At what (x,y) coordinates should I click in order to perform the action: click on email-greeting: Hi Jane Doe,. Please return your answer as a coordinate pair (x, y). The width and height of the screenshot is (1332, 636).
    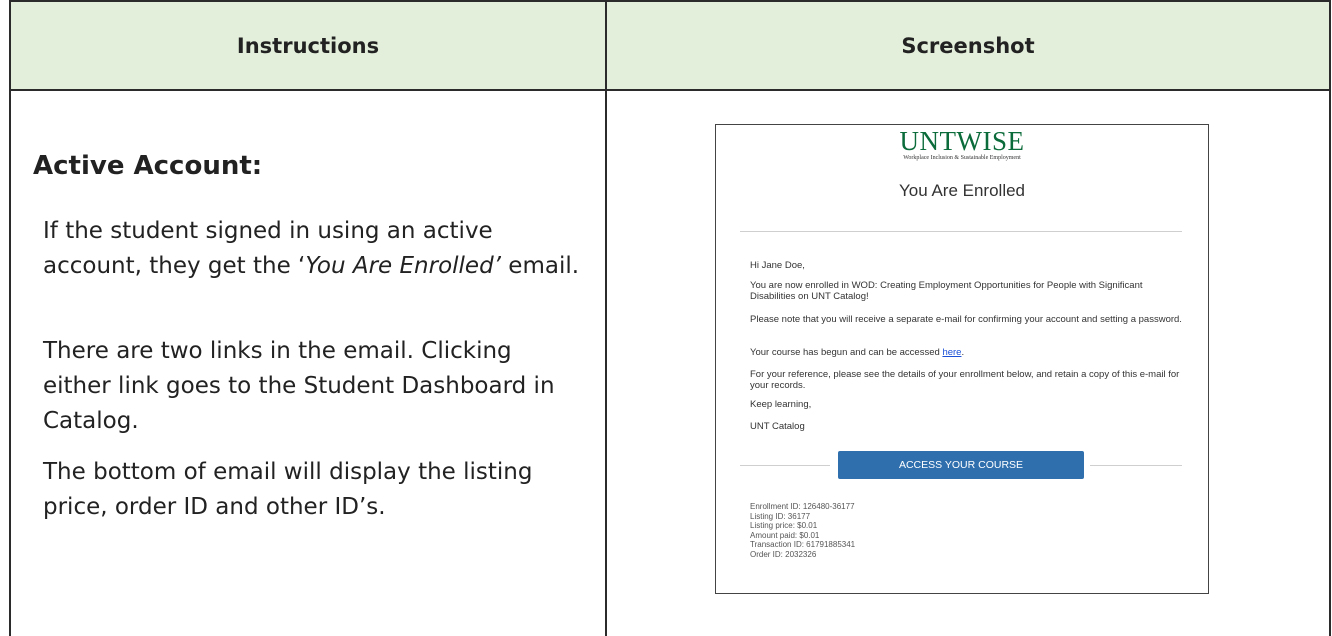
    Looking at the image, I should click on (777, 265).